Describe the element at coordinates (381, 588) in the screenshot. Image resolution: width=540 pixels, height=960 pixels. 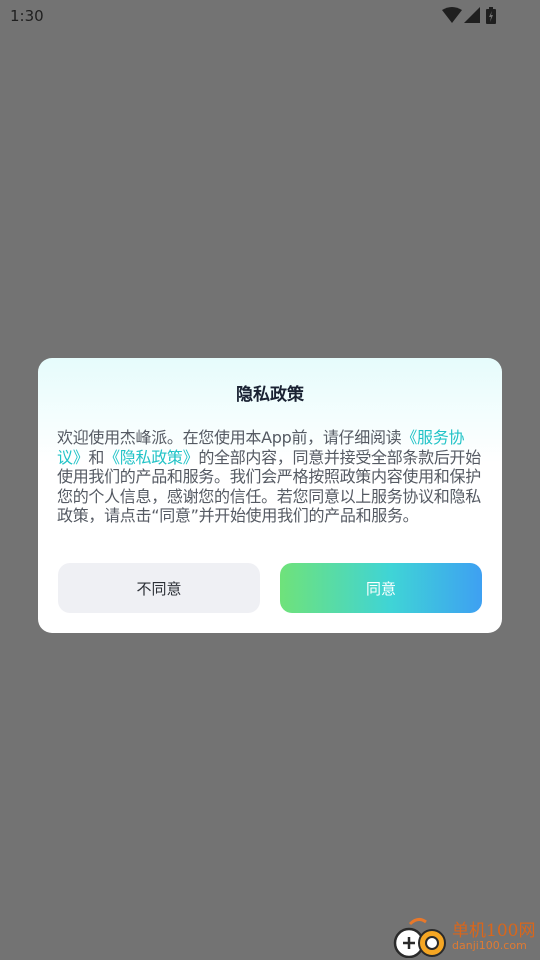
I see `agree-button: 同意` at that location.